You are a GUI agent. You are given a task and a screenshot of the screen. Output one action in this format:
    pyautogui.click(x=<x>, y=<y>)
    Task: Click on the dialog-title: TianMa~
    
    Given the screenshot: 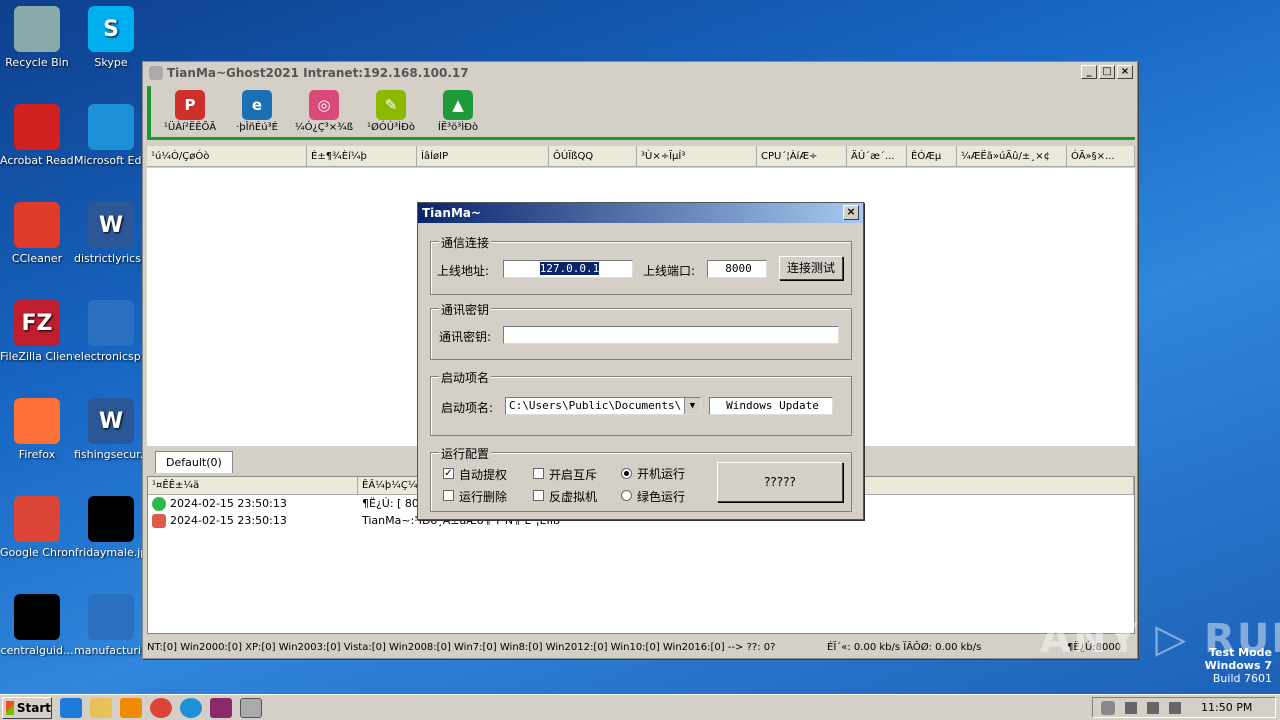 What is the action you would take?
    pyautogui.click(x=452, y=213)
    